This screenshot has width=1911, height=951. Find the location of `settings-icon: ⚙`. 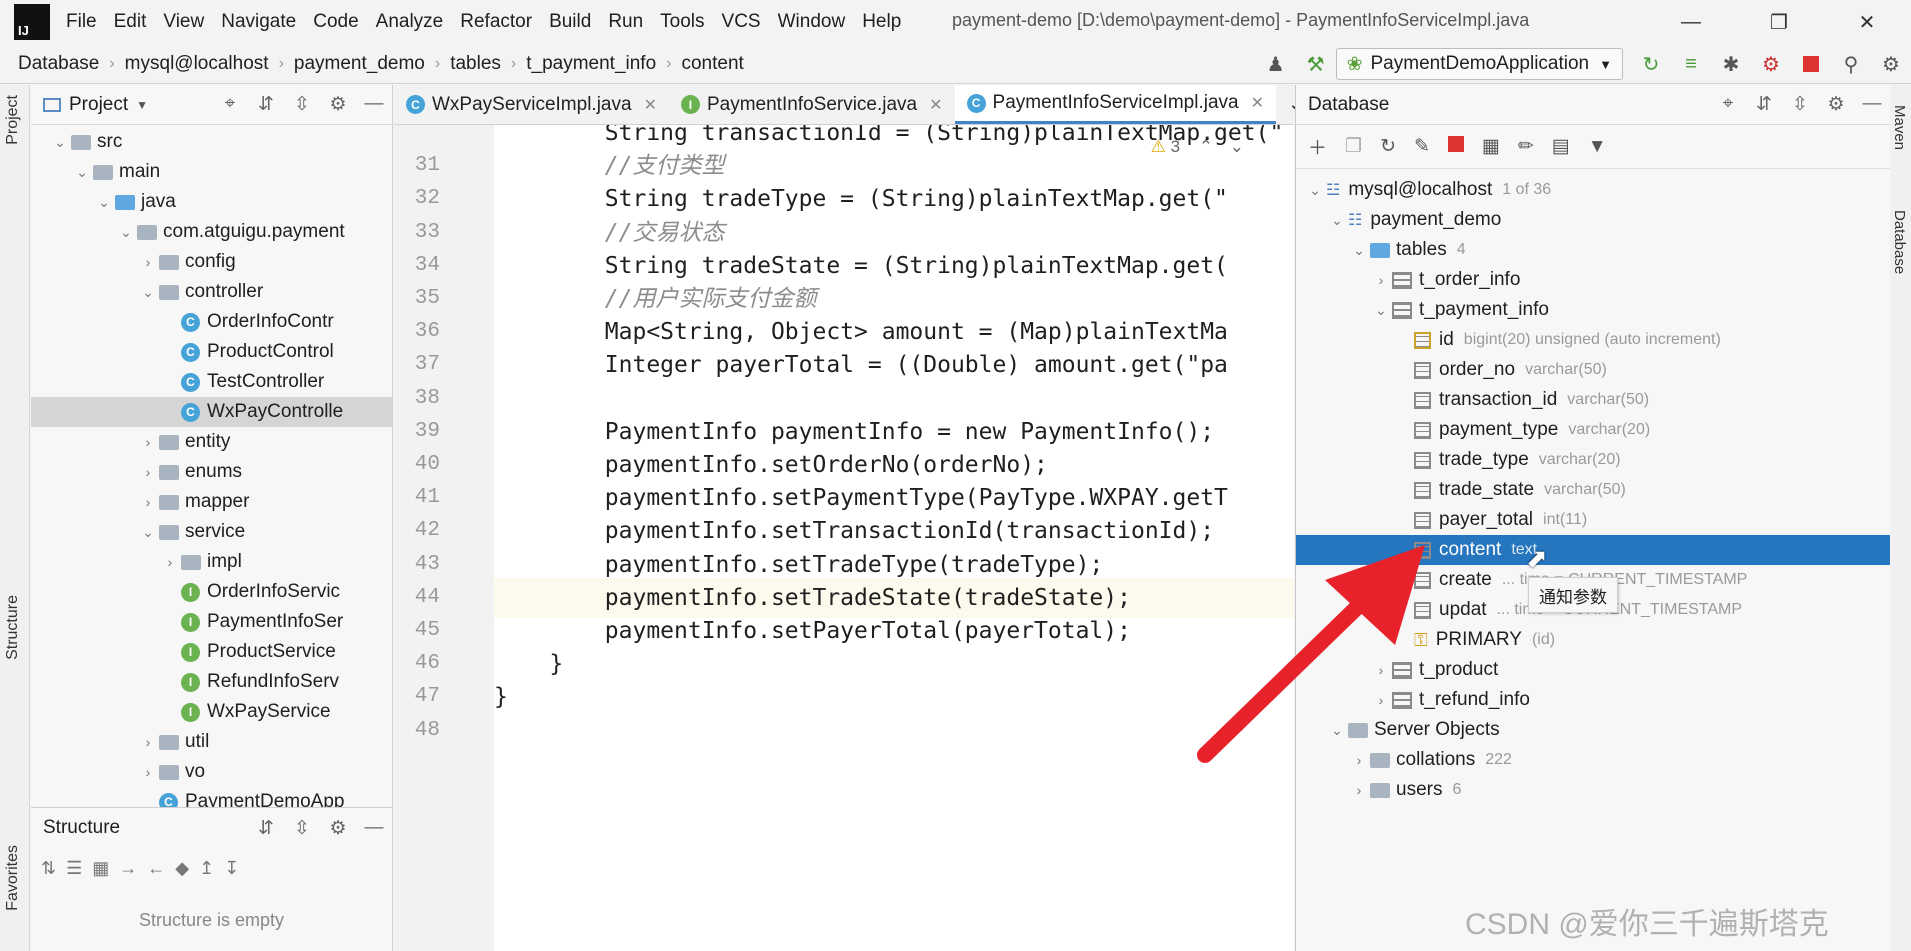

settings-icon: ⚙ is located at coordinates (1891, 64).